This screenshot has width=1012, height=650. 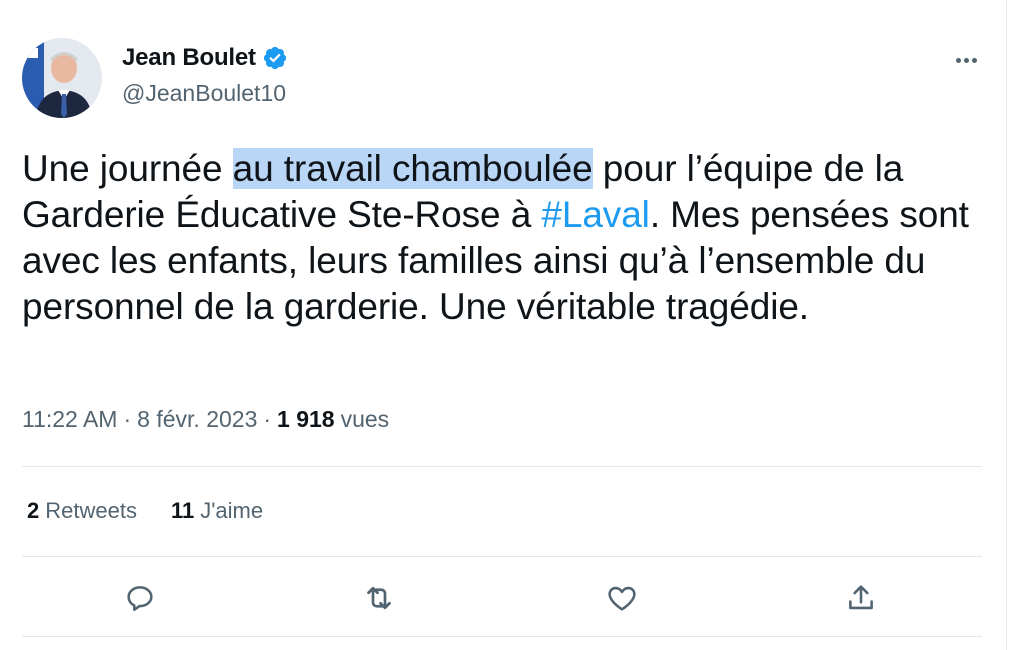 I want to click on retweets-count: 2, so click(x=33, y=510).